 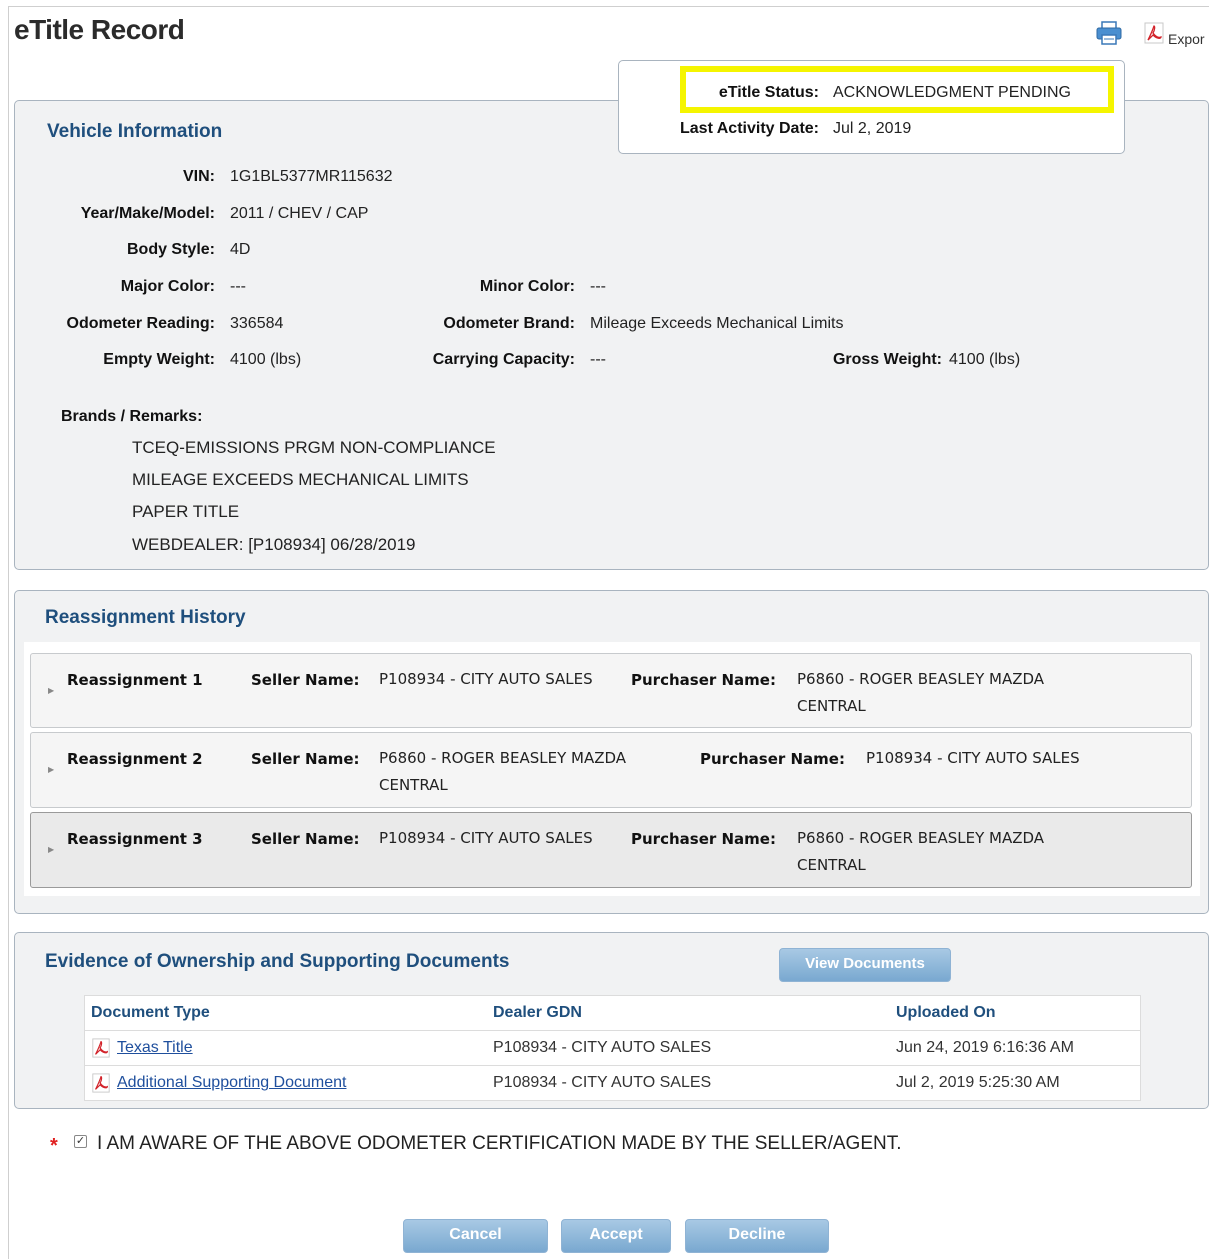 I want to click on last-activity-label: Last Activity Date:, so click(x=749, y=128).